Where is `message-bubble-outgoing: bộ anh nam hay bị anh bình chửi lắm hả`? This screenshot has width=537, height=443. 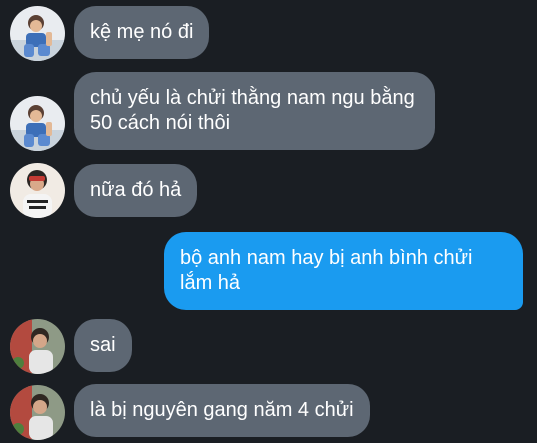
message-bubble-outgoing: bộ anh nam hay bị anh bình chửi lắm hả is located at coordinates (343, 271).